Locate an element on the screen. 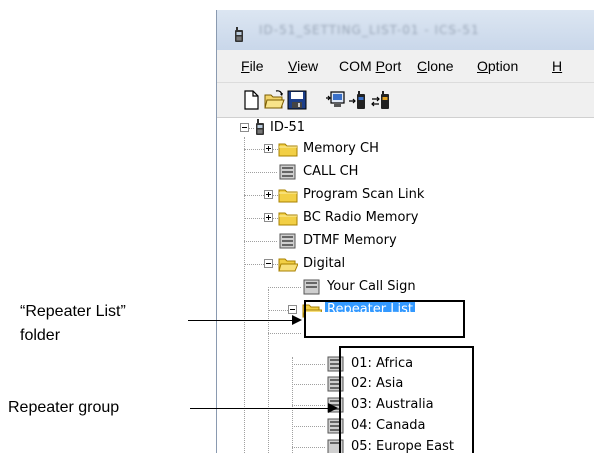 The width and height of the screenshot is (594, 453). tree-node-root: ID-51 is located at coordinates (323, 128).